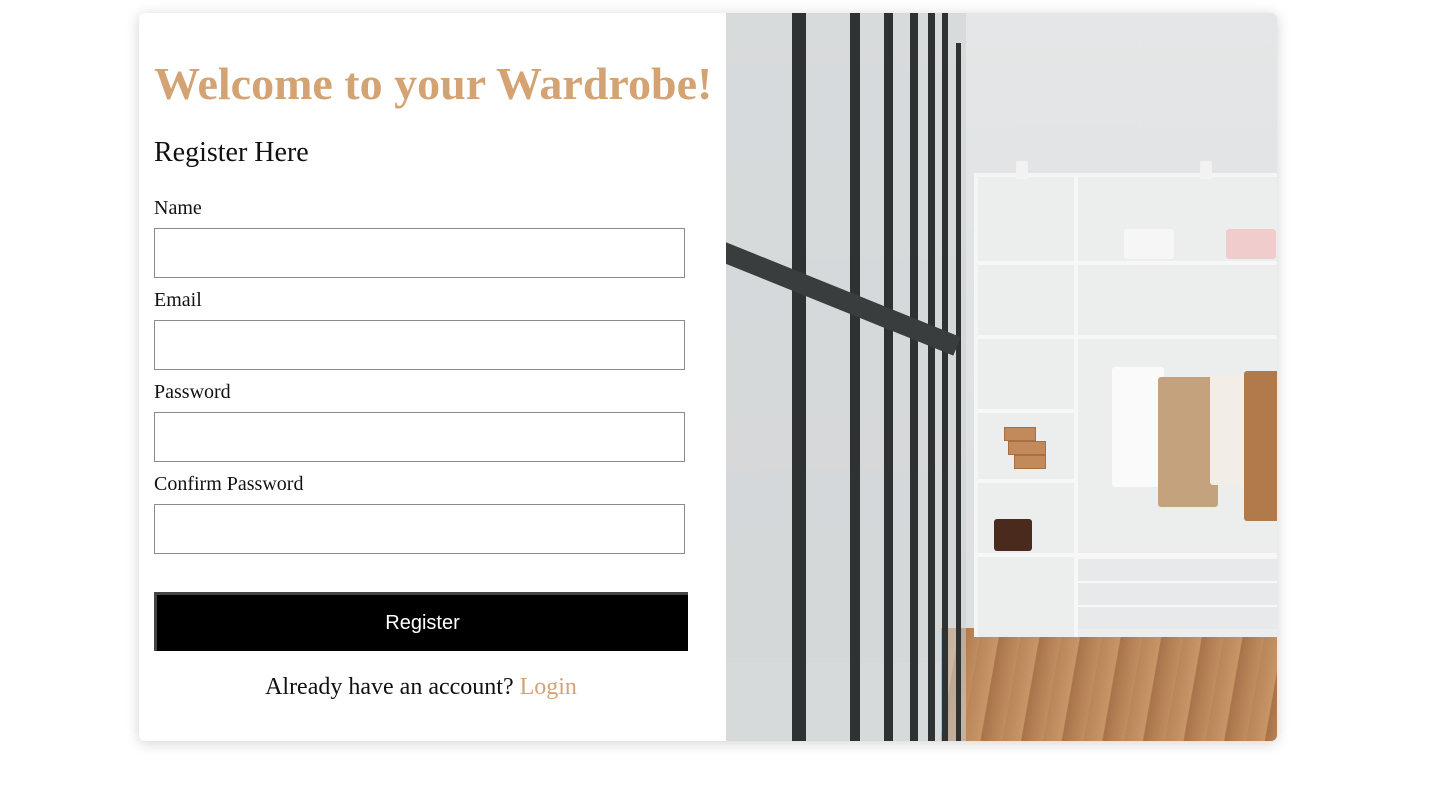 Image resolution: width=1447 pixels, height=787 pixels. Describe the element at coordinates (178, 300) in the screenshot. I see `email-label: Email` at that location.